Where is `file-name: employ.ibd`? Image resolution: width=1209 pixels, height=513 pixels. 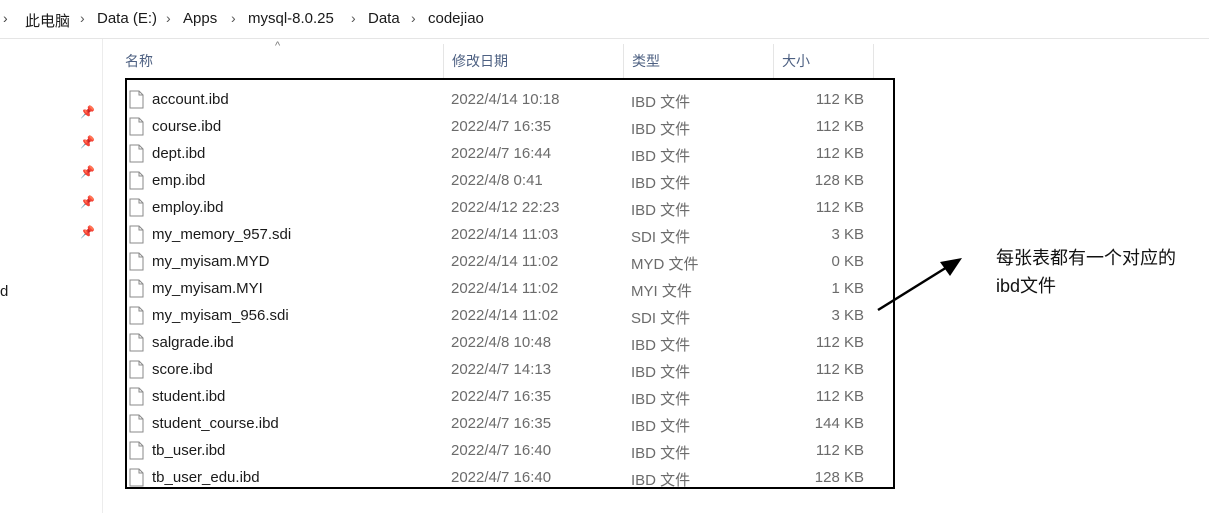
file-name: employ.ibd is located at coordinates (187, 207).